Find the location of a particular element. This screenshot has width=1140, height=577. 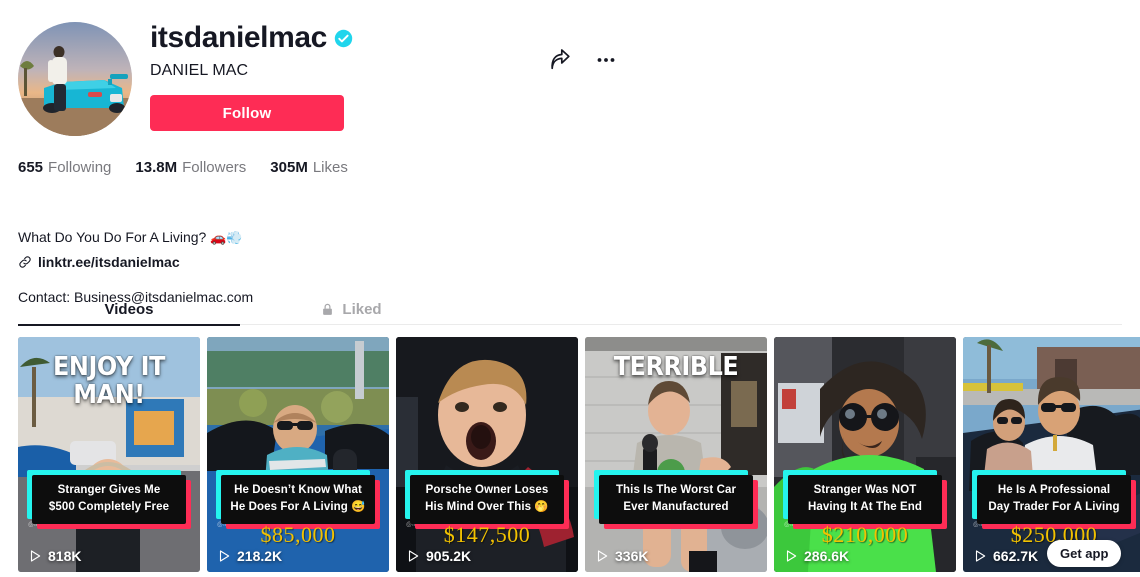

share-arrow-icon is located at coordinates (560, 59).